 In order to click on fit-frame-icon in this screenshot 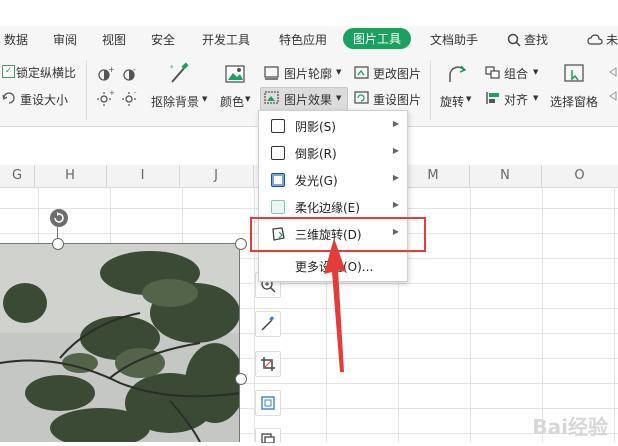, I will do `click(268, 404)`.